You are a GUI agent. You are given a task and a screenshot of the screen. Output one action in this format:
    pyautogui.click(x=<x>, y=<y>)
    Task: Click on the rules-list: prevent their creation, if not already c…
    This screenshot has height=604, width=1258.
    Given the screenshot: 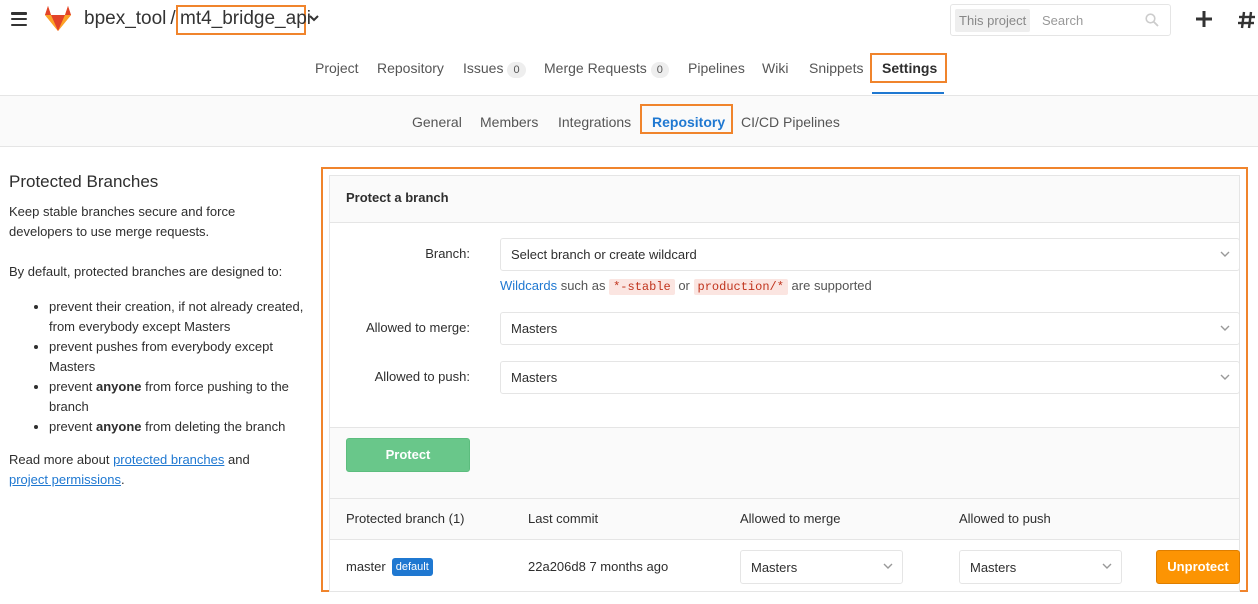 What is the action you would take?
    pyautogui.click(x=179, y=367)
    